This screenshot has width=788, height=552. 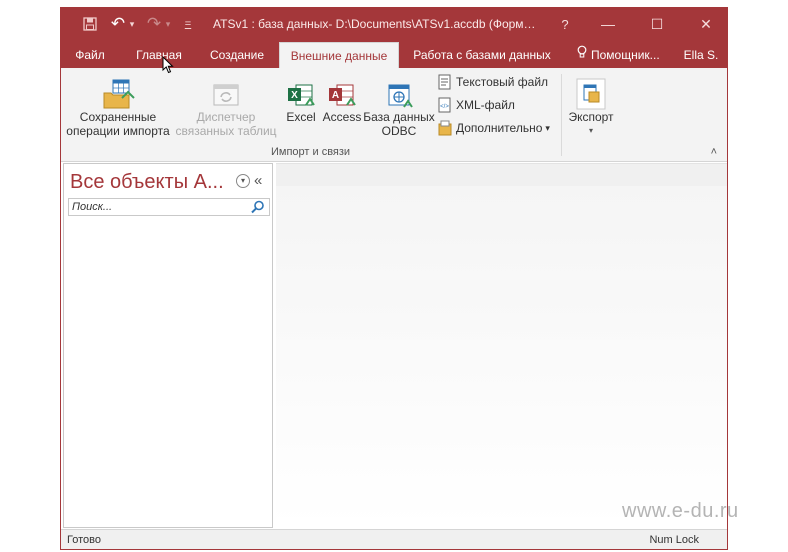 I want to click on more-import-button: Дополнительно ▾, so click(x=493, y=128).